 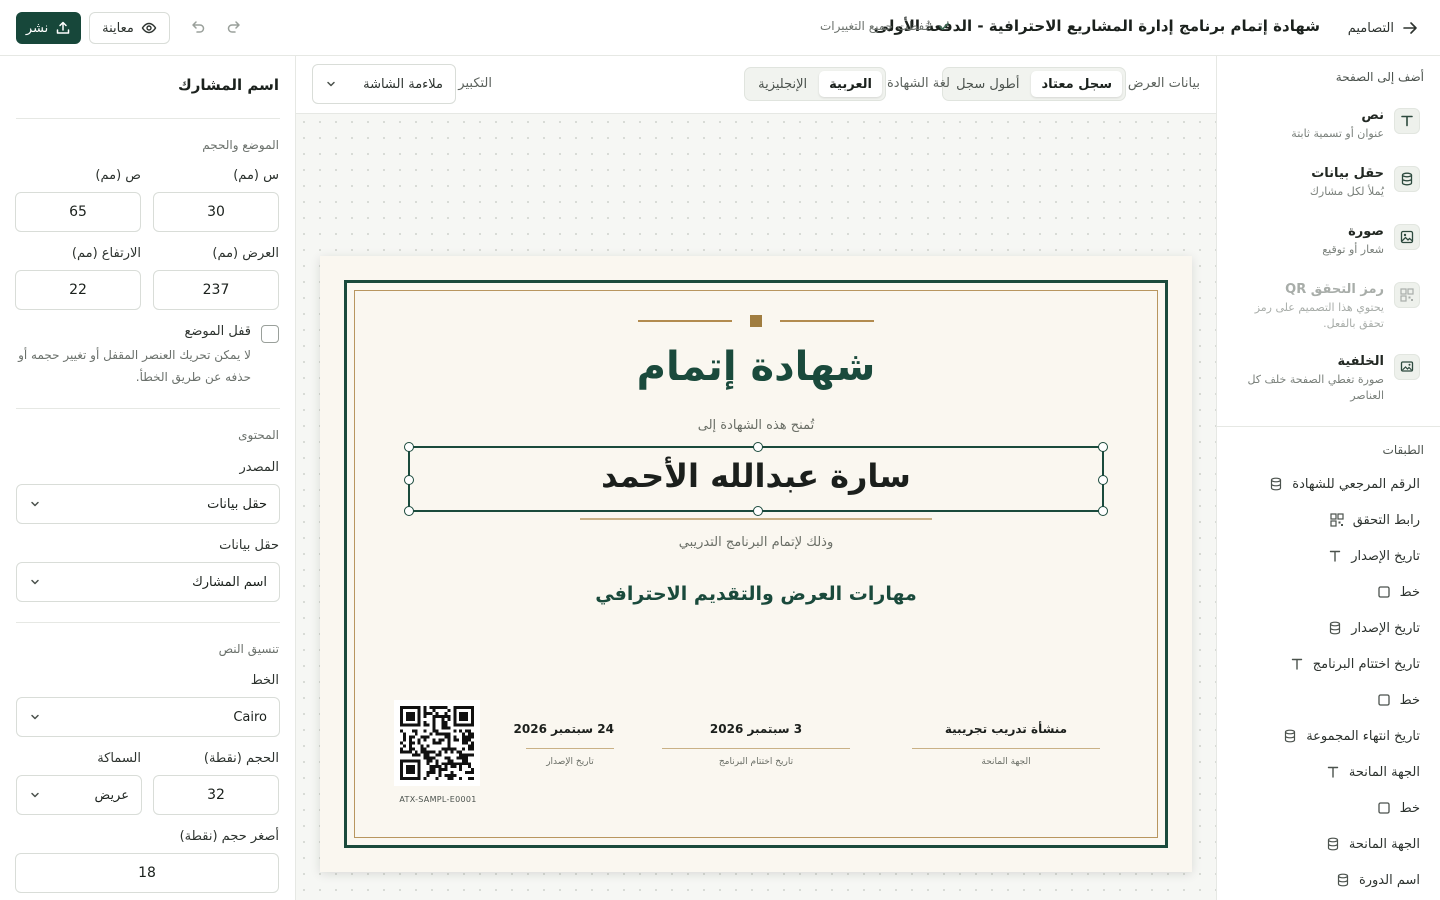 What do you see at coordinates (1330, 183) in the screenshot?
I see `add-data-field-element: حقل بيانات يُملأ لكل مشارك` at bounding box center [1330, 183].